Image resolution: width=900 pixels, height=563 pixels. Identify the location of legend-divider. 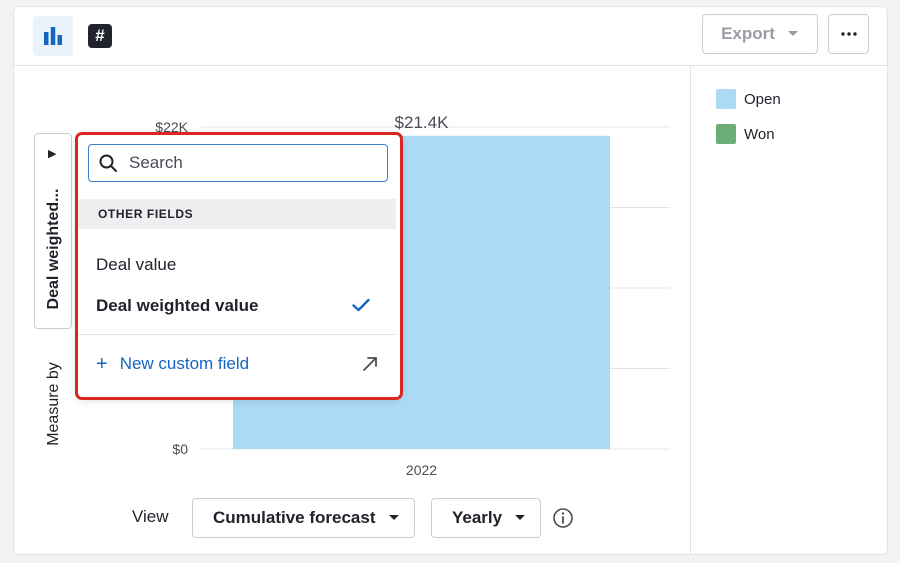
(690, 310).